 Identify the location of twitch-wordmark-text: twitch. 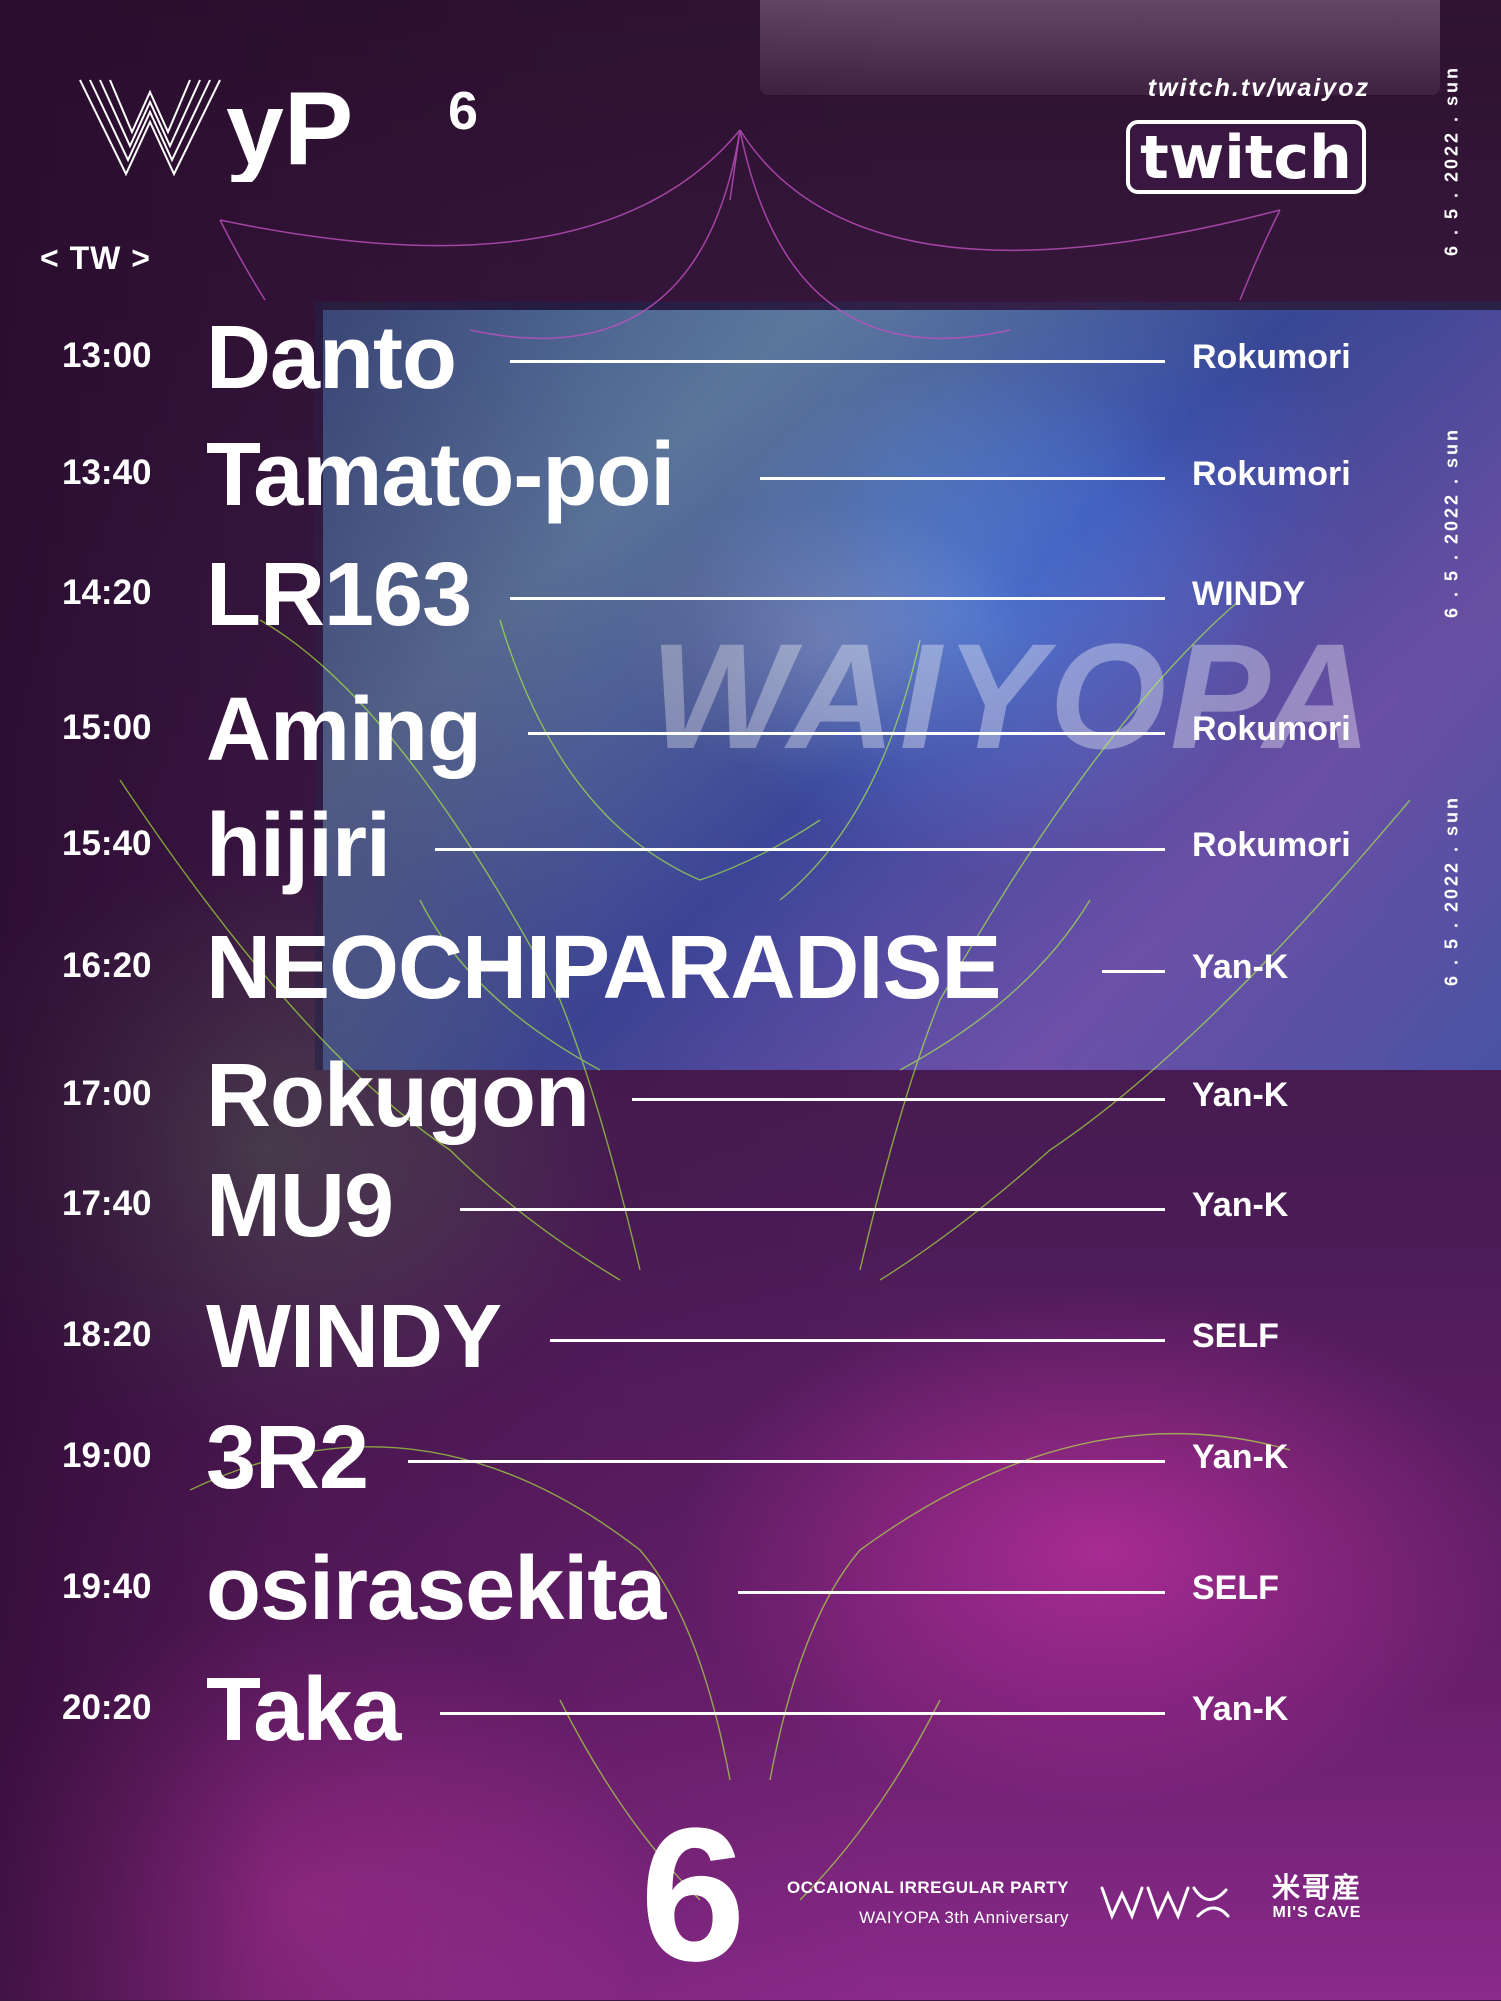
(1246, 158).